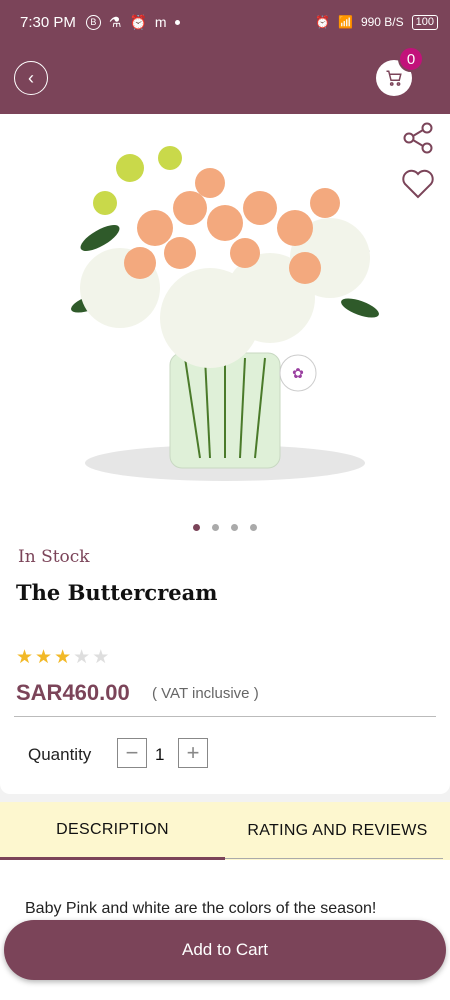 Image resolution: width=450 pixels, height=1000 pixels. What do you see at coordinates (48, 22) in the screenshot?
I see `status-time: 7:30 PM` at bounding box center [48, 22].